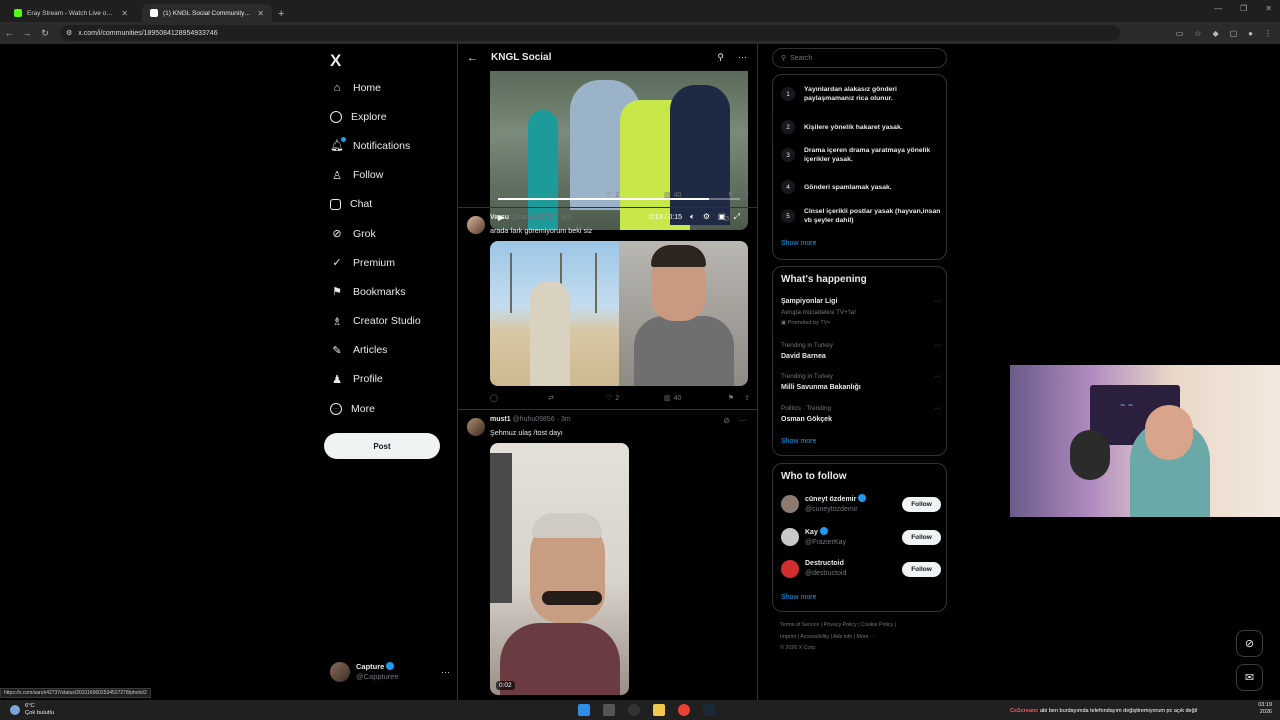 This screenshot has width=1280, height=720. Describe the element at coordinates (9, 33) in the screenshot. I see `back-icon: ←` at that location.